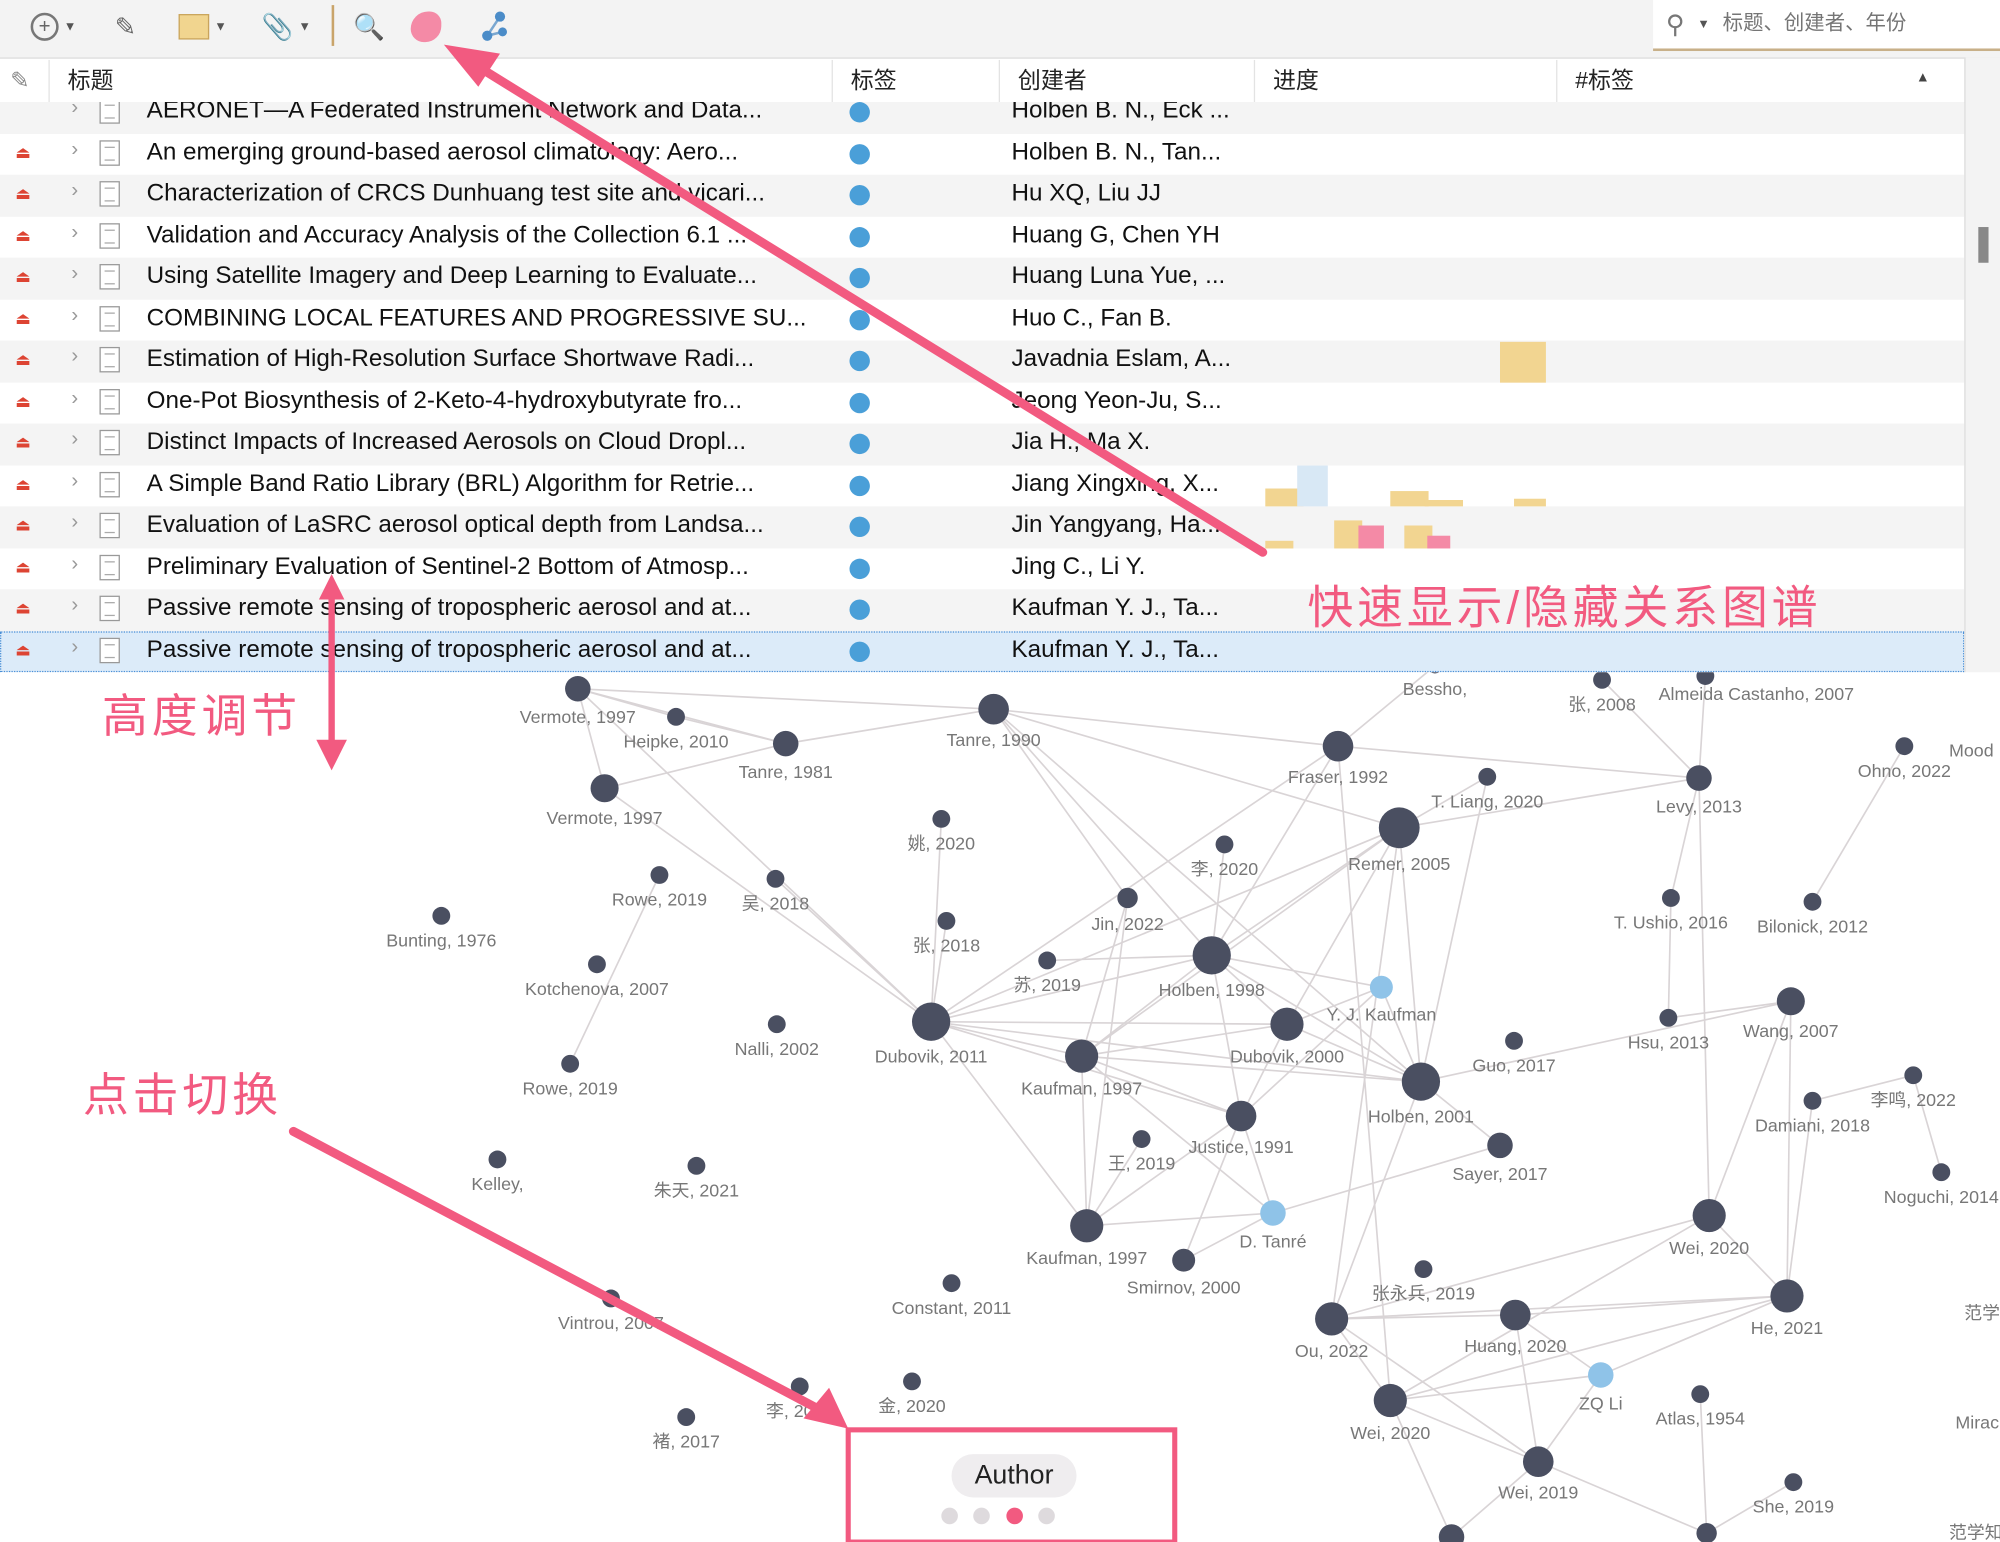 This screenshot has width=2000, height=1542. I want to click on annotation-toggle-graph: 快速显示/隐藏关系图谱, so click(1564, 607).